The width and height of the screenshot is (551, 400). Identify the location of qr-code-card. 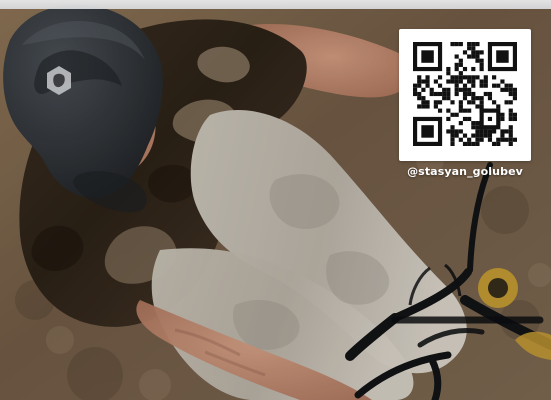
(465, 95).